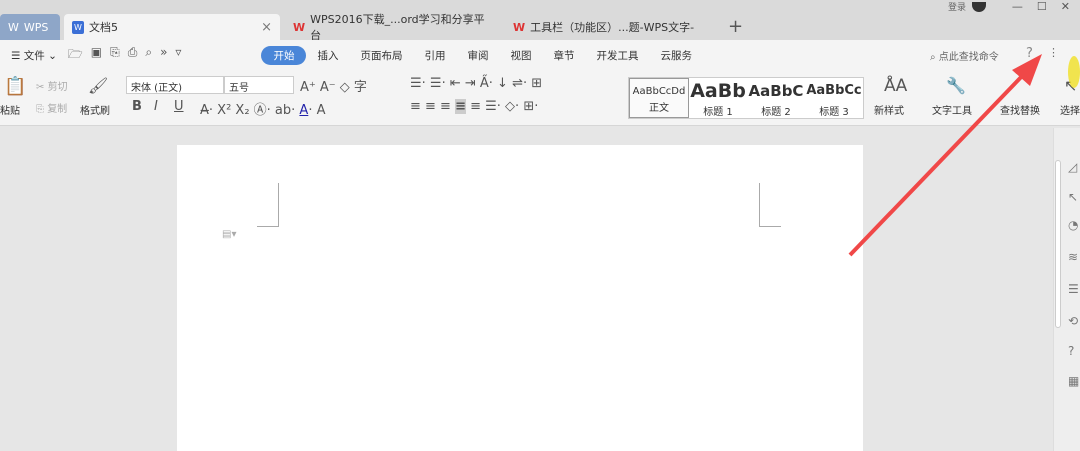 The image size is (1080, 451). I want to click on annotation-arrow, so click(964, 155).